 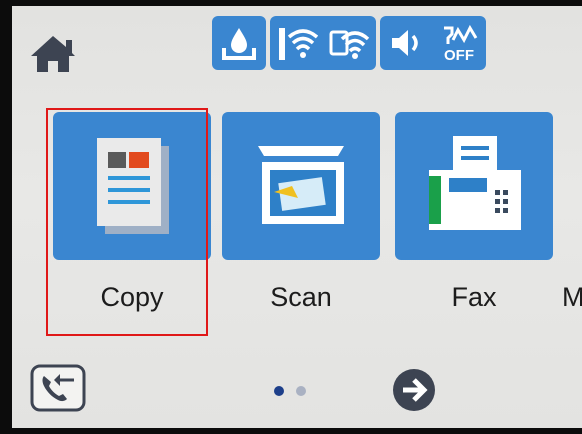 What do you see at coordinates (290, 391) in the screenshot?
I see `page-indicator` at bounding box center [290, 391].